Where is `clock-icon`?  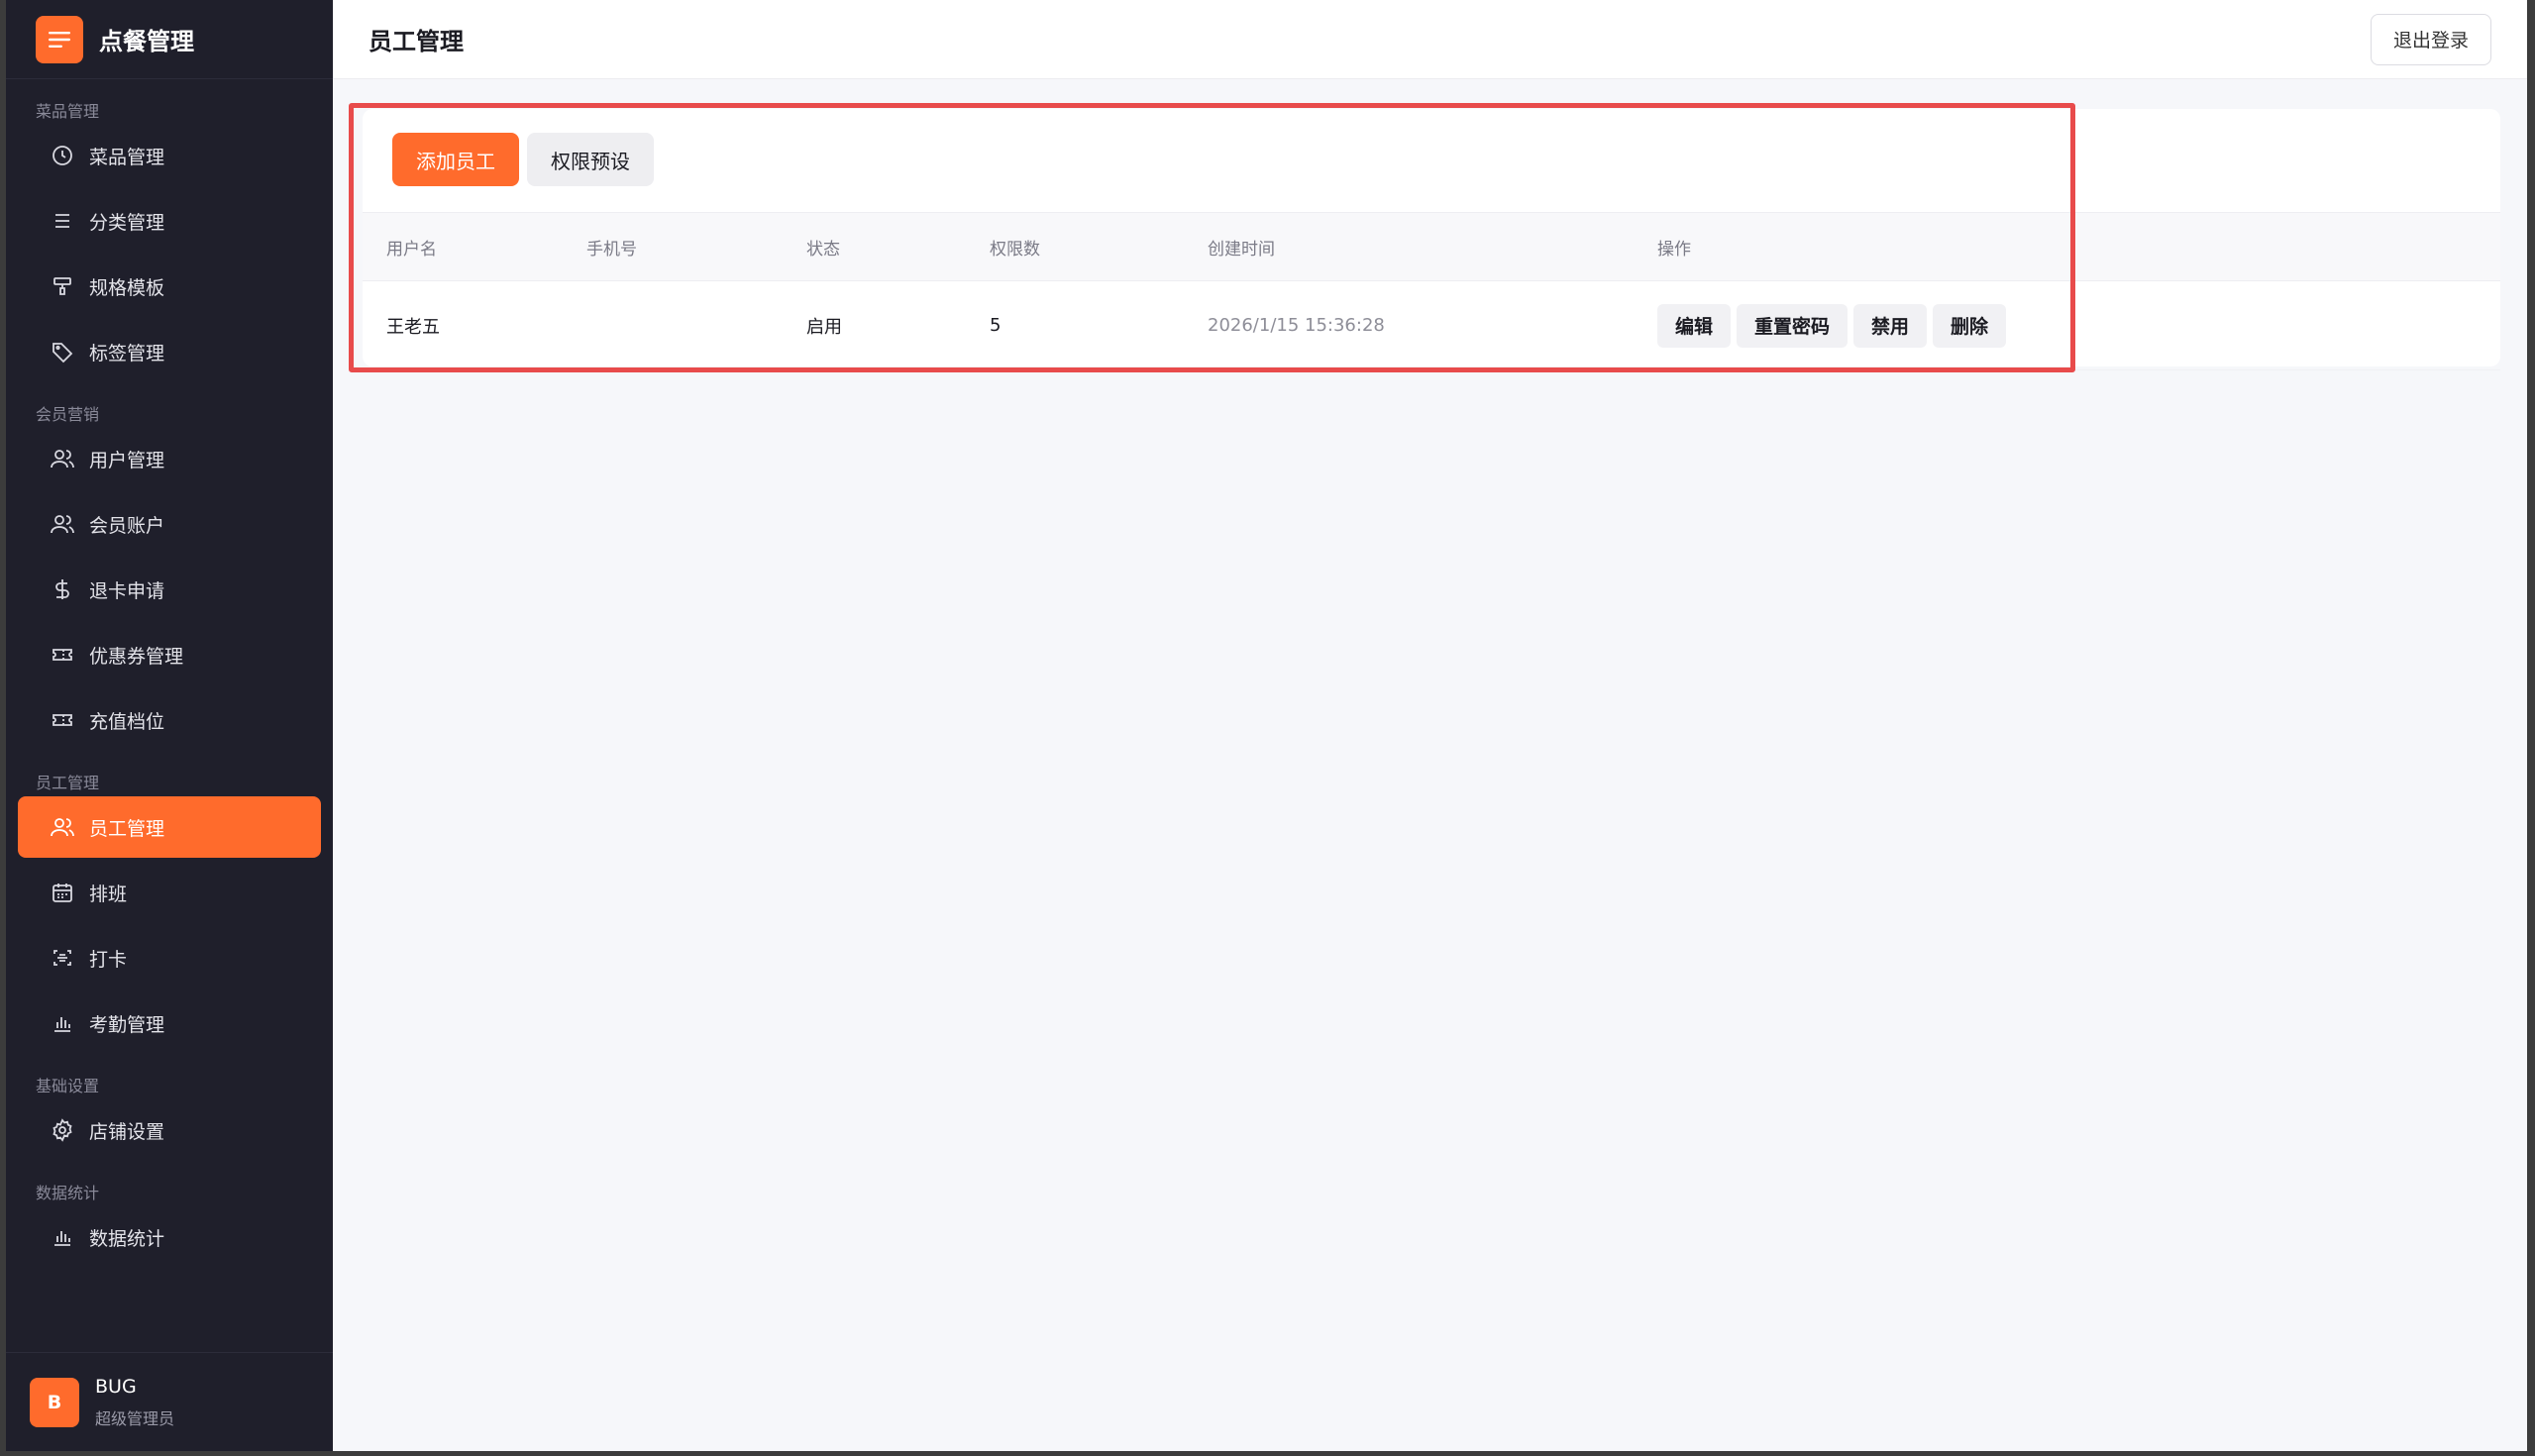
clock-icon is located at coordinates (62, 155).